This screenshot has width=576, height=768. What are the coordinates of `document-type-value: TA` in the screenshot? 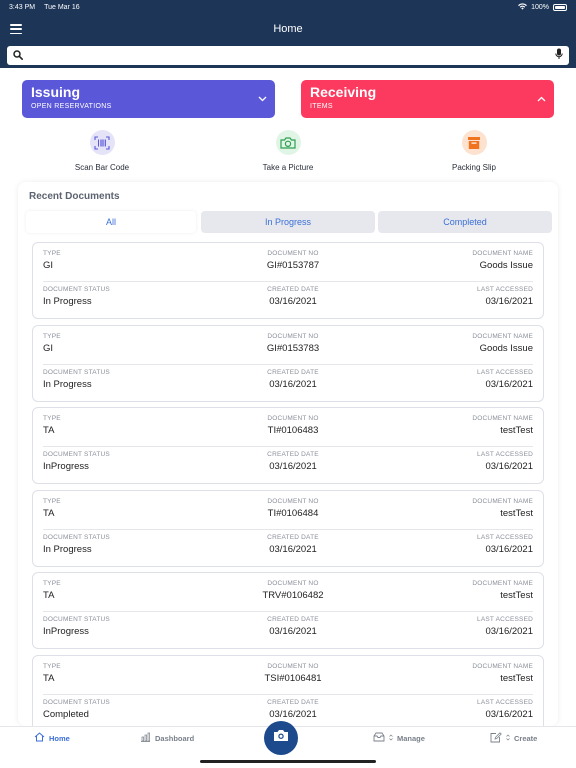 It's located at (49, 678).